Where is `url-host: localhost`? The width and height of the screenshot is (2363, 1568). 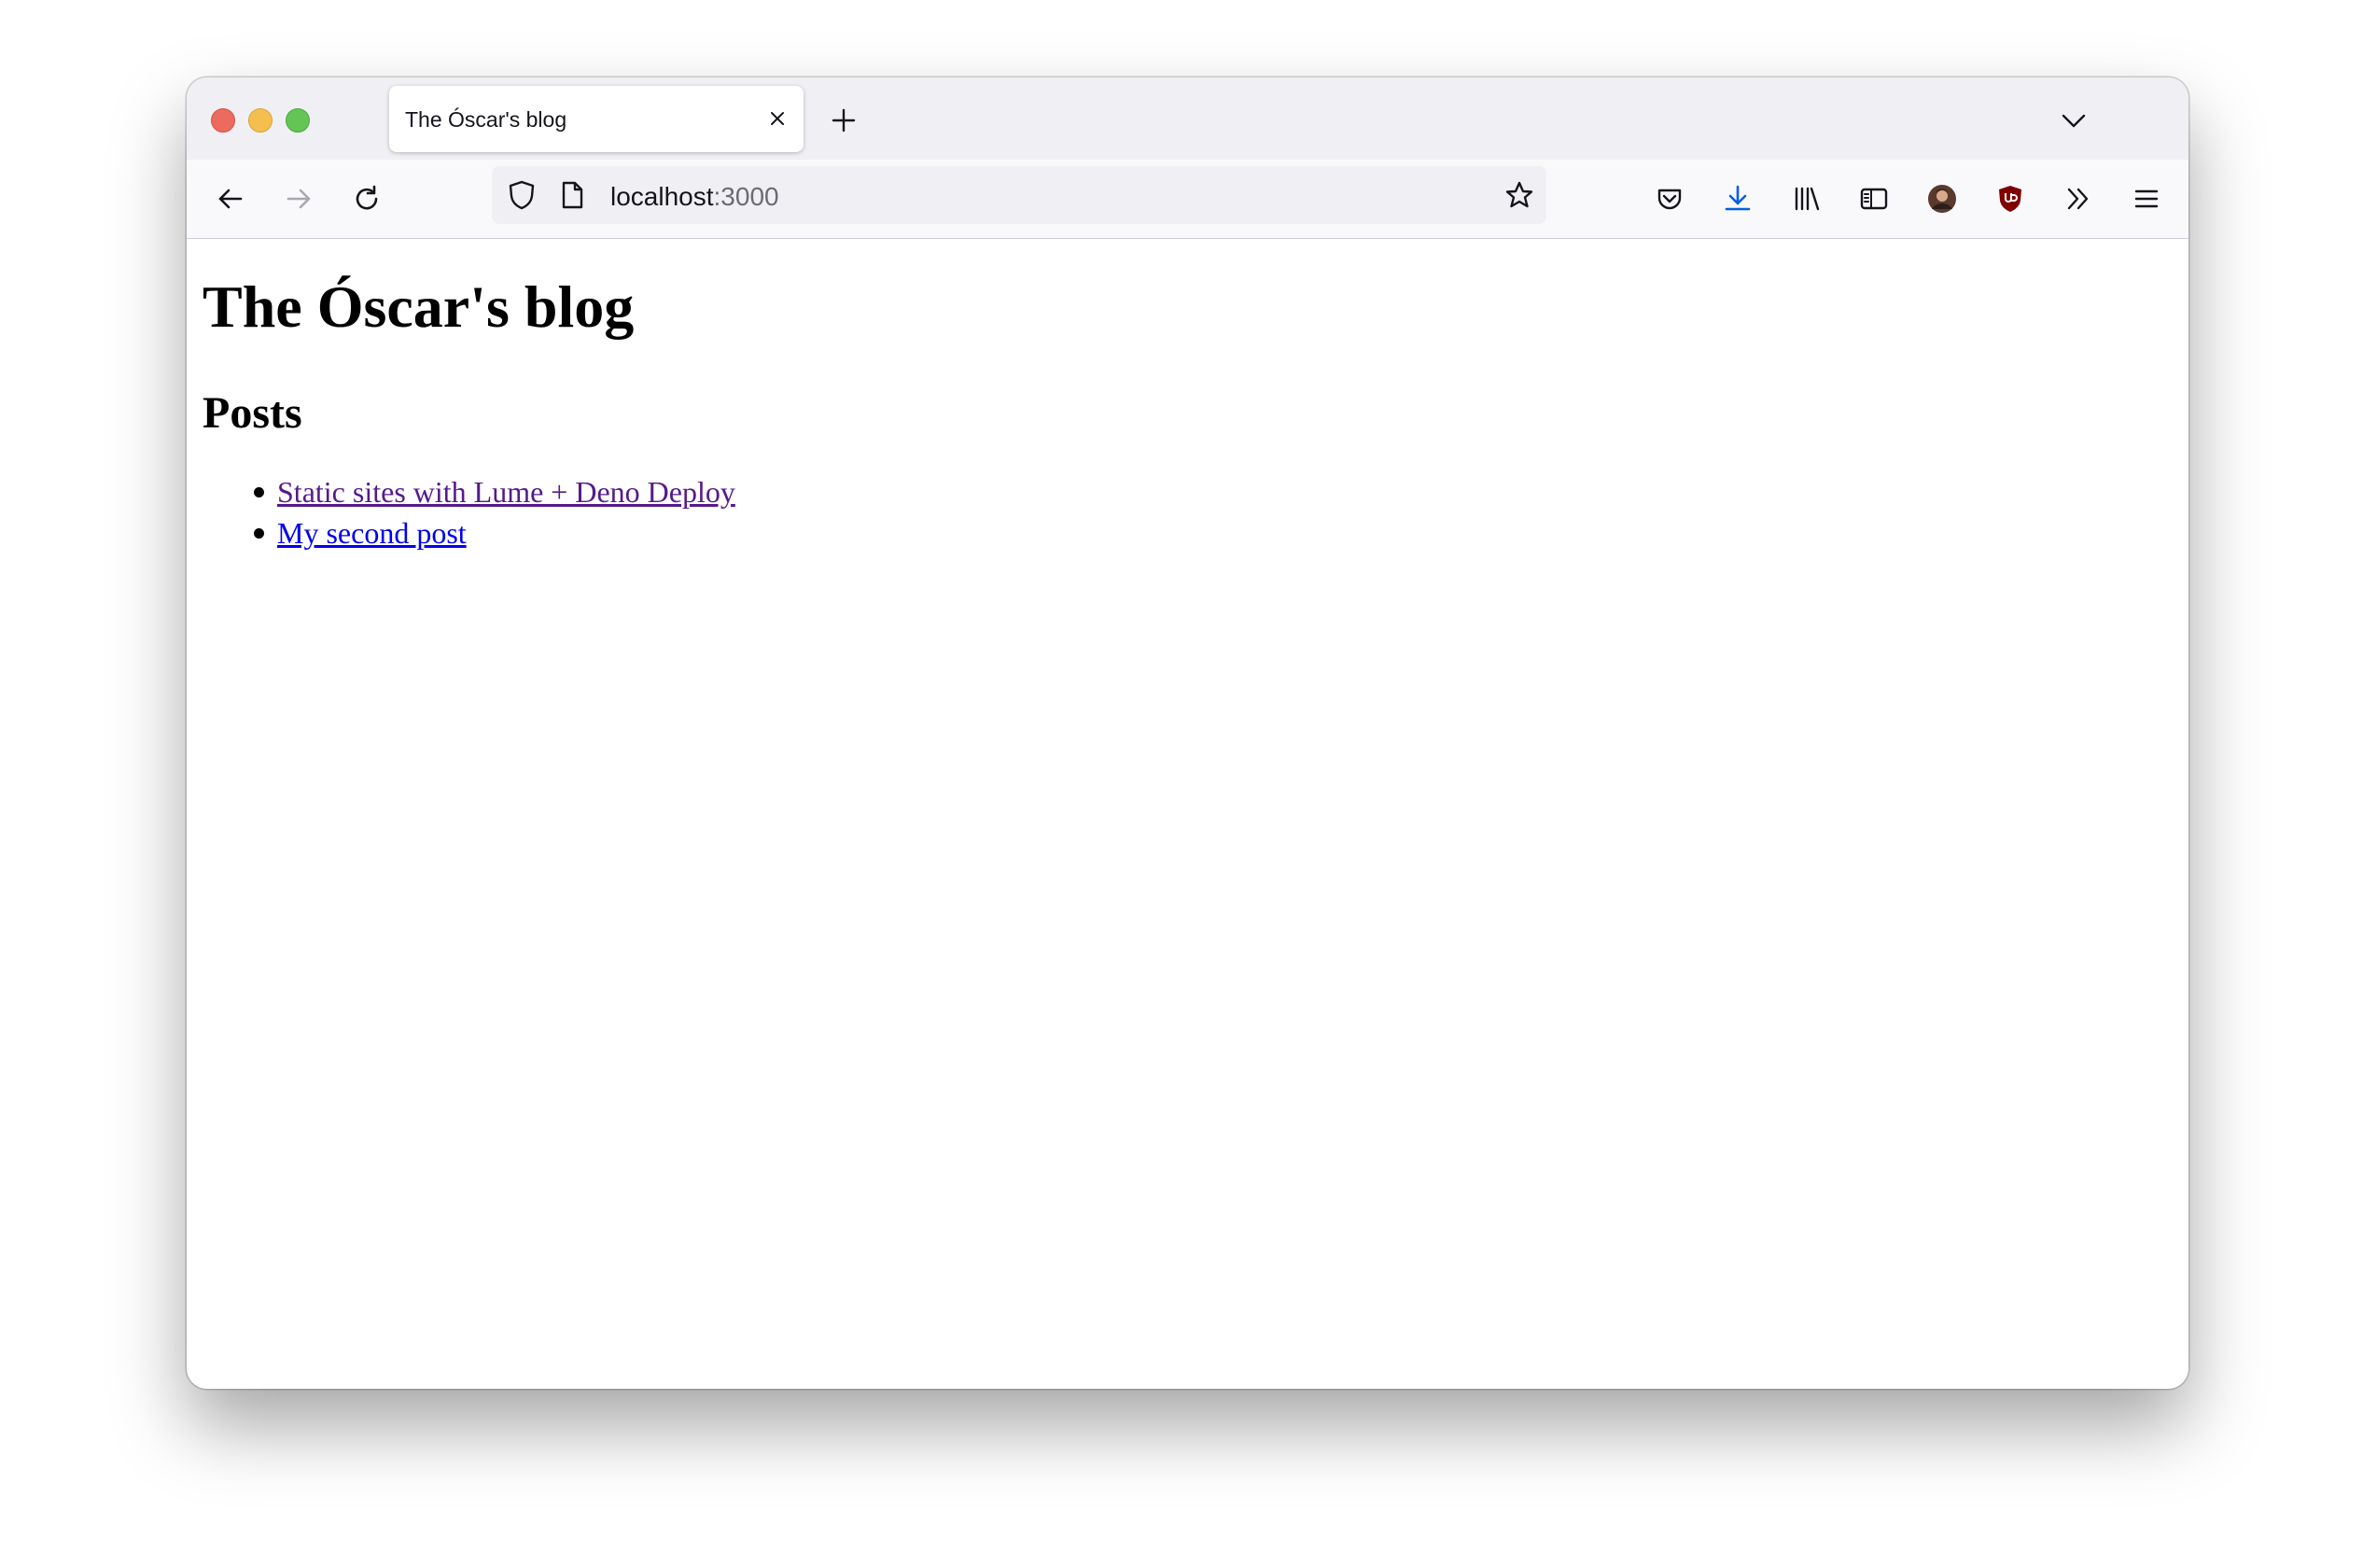
url-host: localhost is located at coordinates (662, 196).